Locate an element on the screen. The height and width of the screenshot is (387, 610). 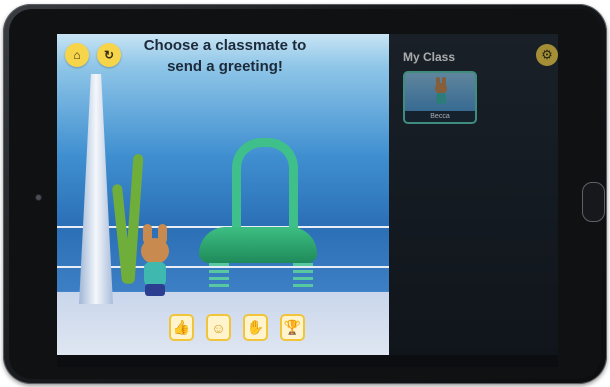
smiley-icon: ☺ is located at coordinates (218, 327).